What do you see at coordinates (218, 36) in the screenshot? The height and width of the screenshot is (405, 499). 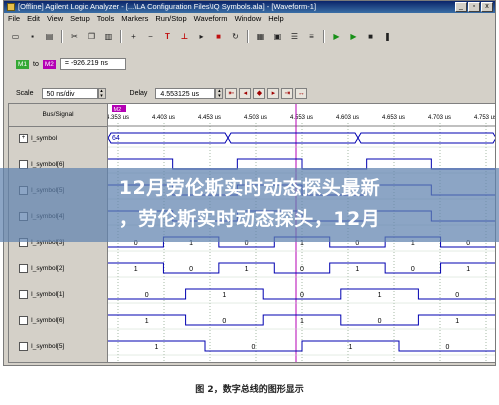 I see `stop-icon: ■` at bounding box center [218, 36].